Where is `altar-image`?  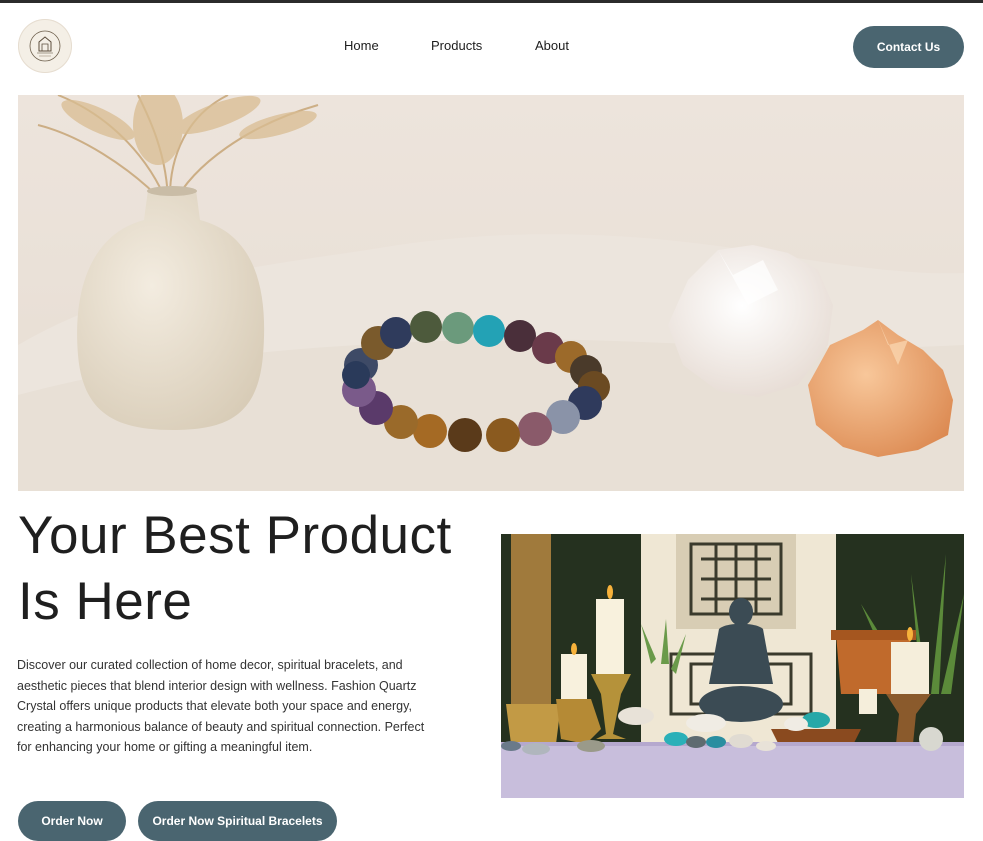
altar-image is located at coordinates (732, 666).